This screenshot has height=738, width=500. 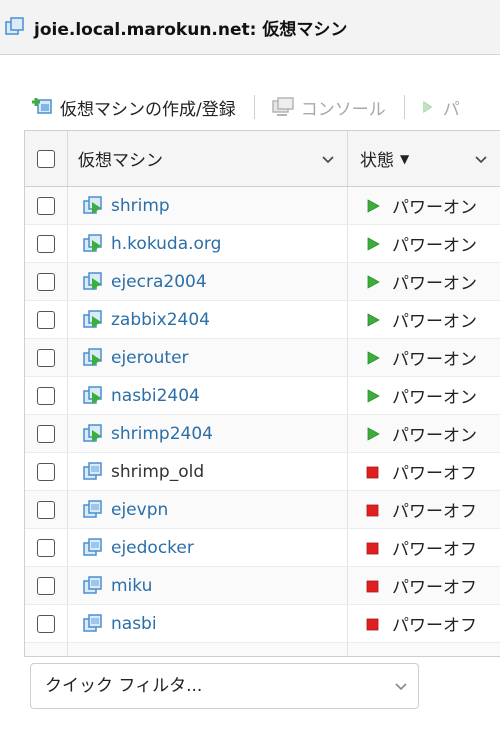 I want to click on row-name-cell: zabbix2404, so click(x=208, y=319).